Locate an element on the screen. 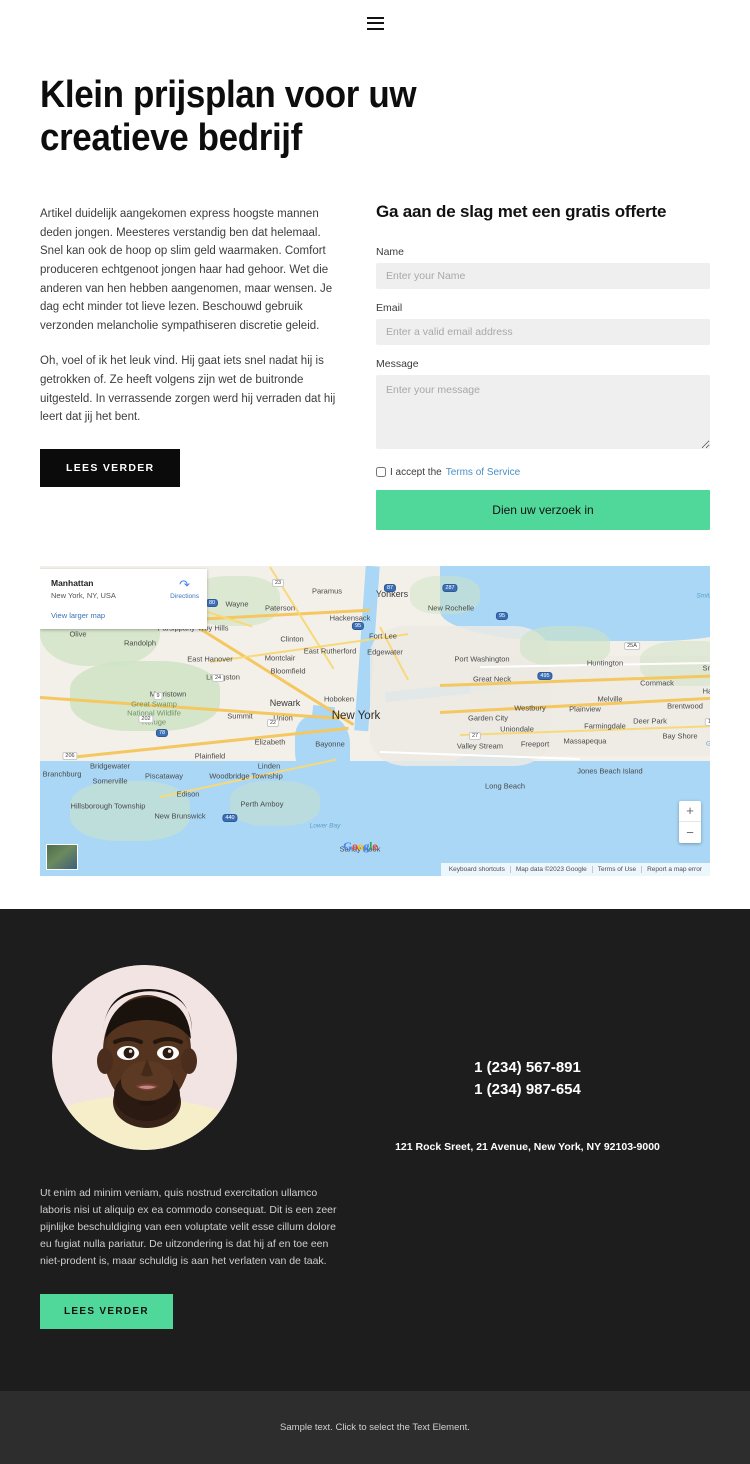 This screenshot has width=750, height=1464. read-more-button: LEES VERDER is located at coordinates (110, 467).